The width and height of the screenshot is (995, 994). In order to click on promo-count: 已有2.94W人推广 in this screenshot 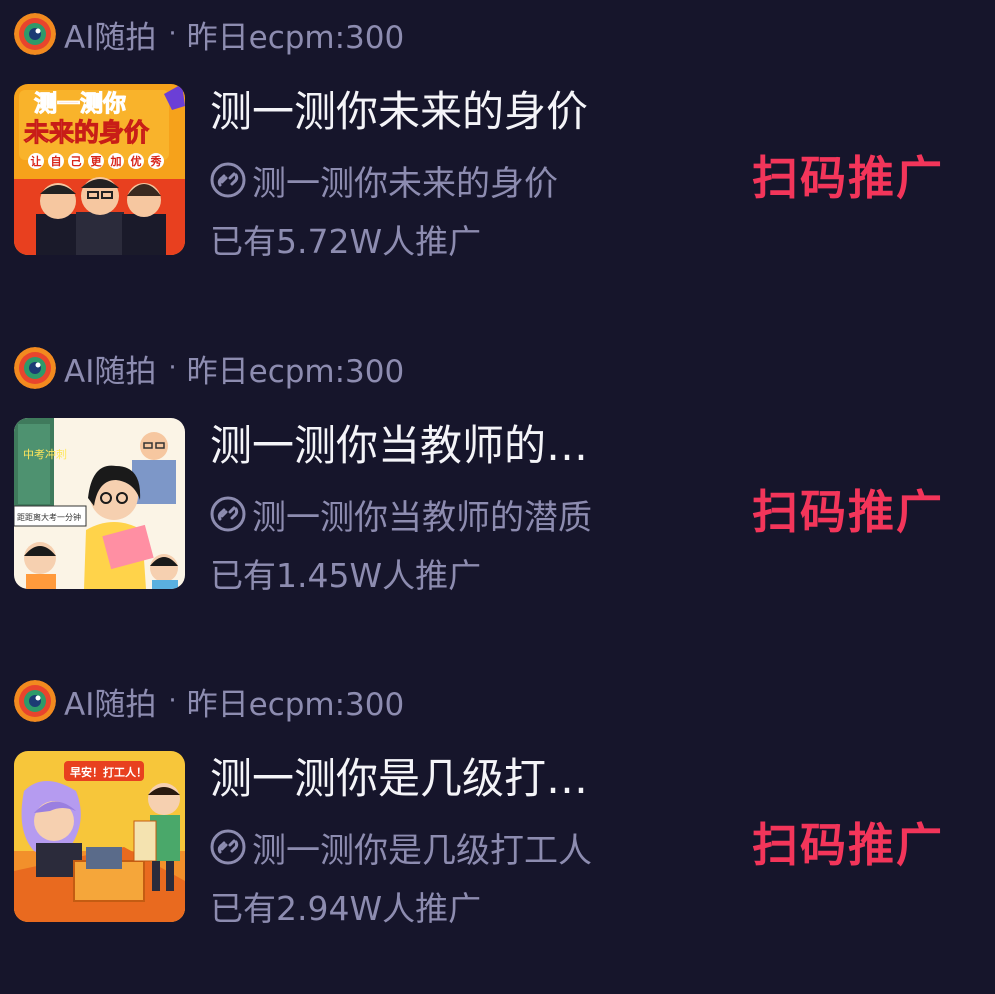, I will do `click(346, 908)`.